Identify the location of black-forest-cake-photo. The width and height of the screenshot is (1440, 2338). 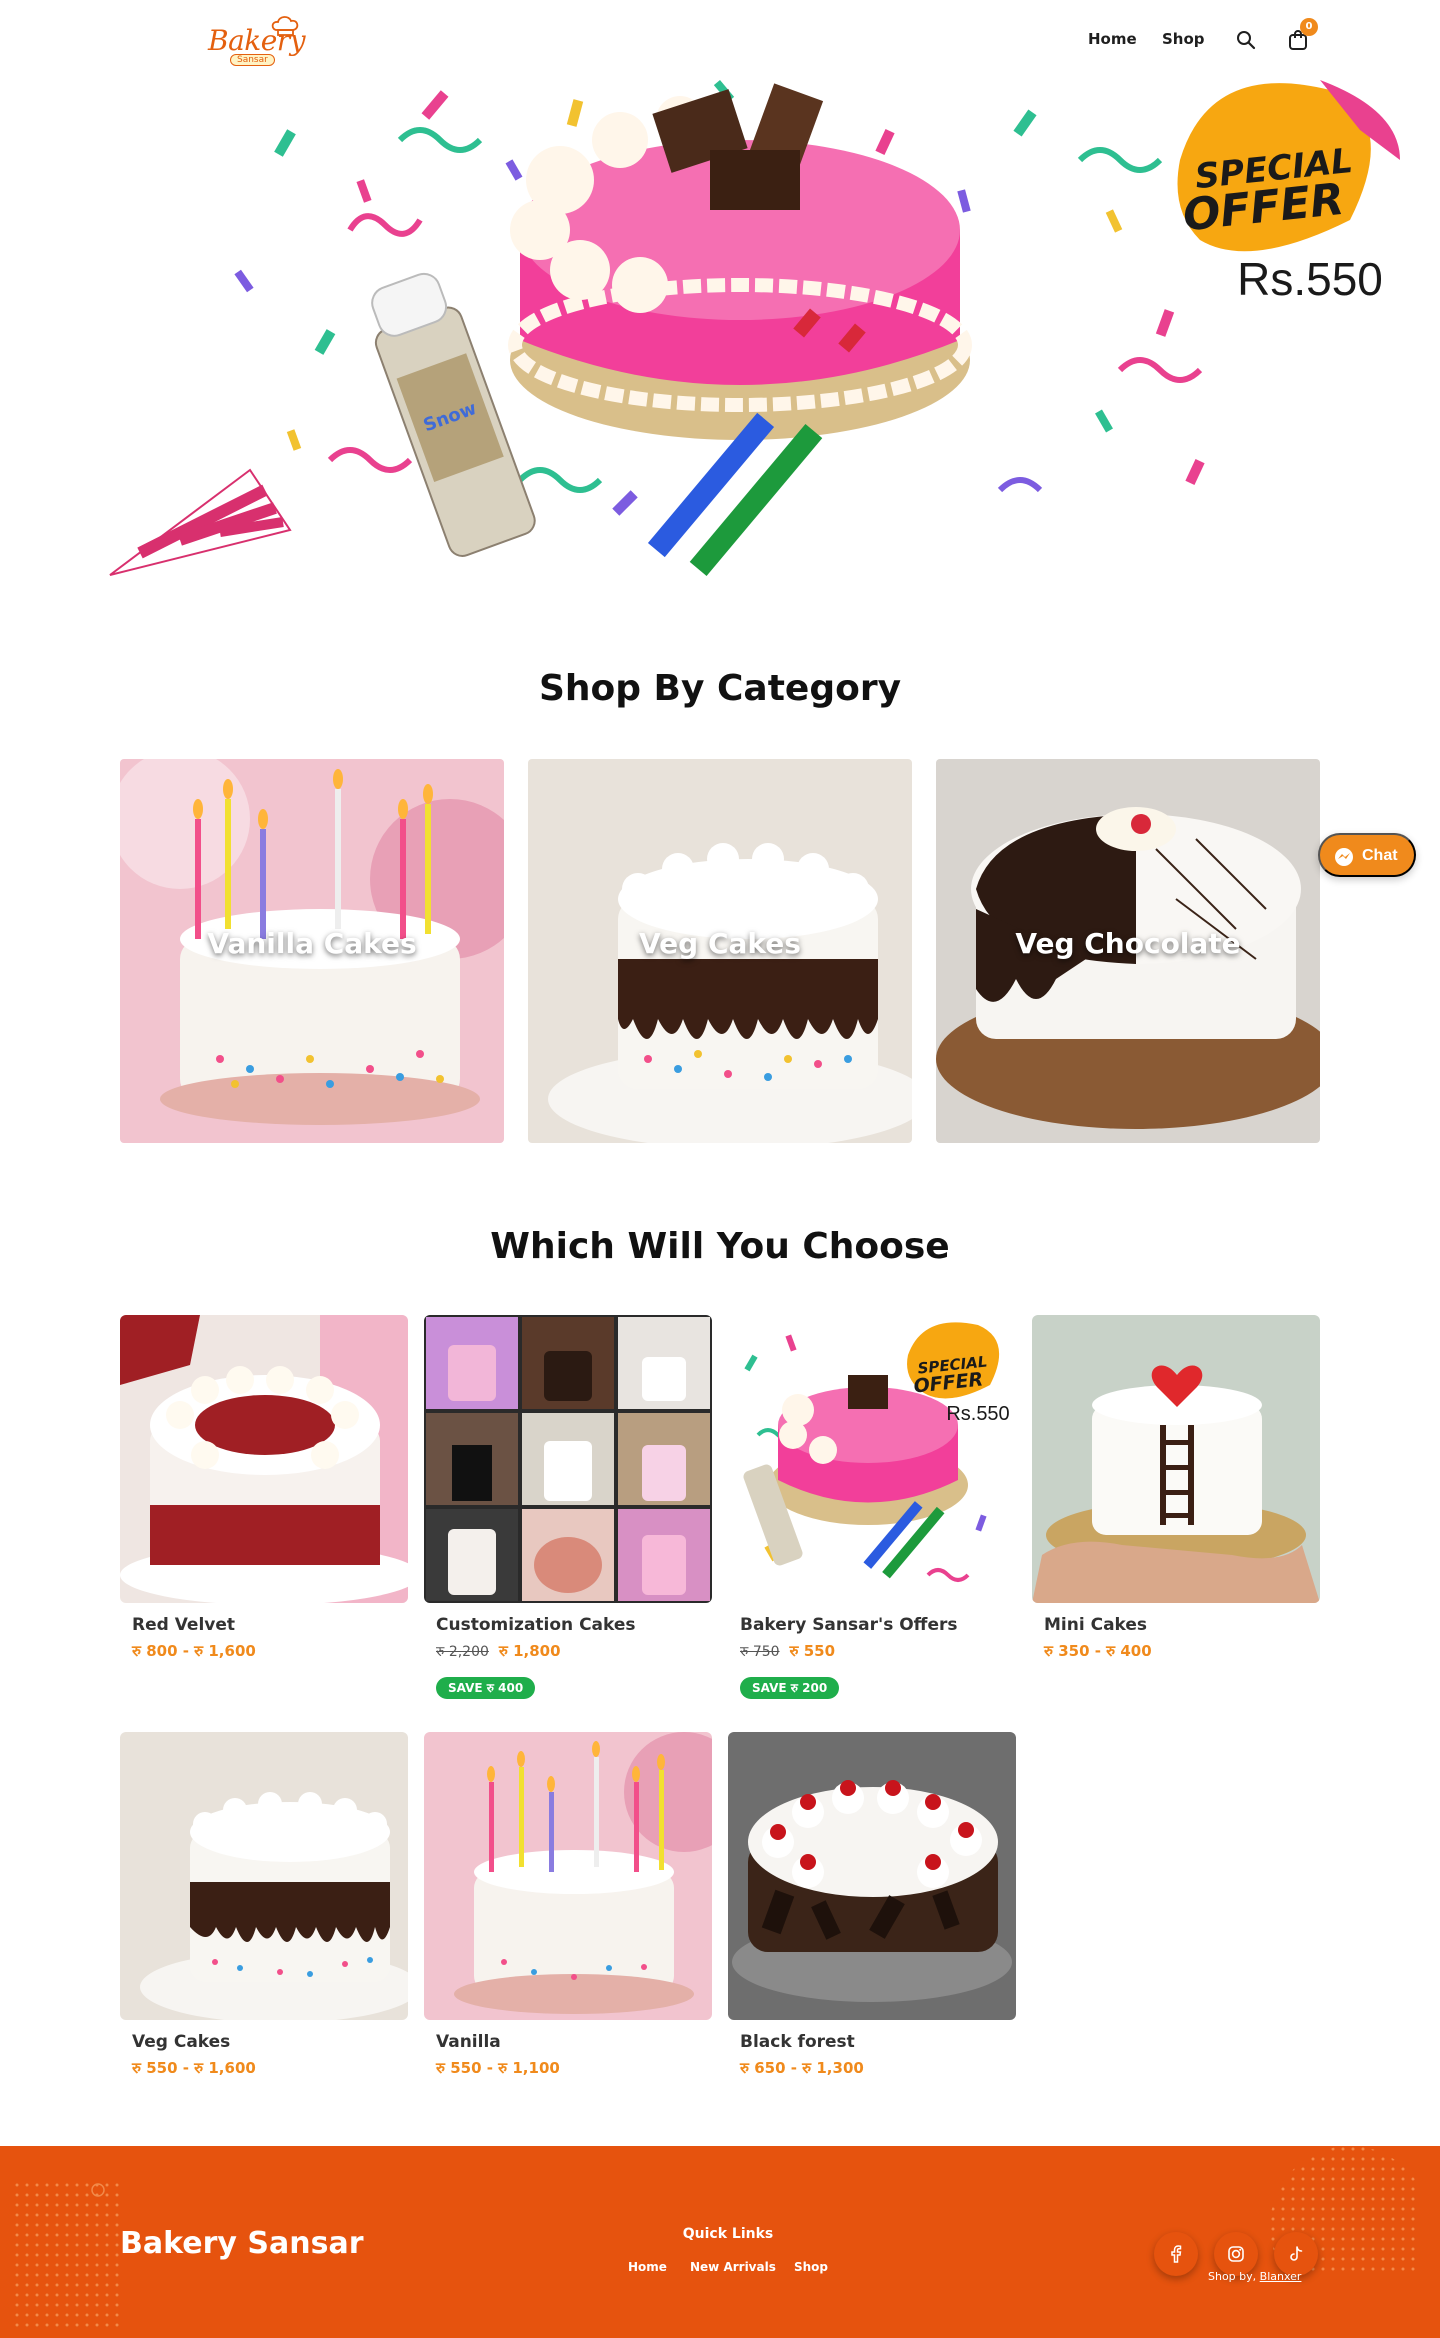
(872, 1876).